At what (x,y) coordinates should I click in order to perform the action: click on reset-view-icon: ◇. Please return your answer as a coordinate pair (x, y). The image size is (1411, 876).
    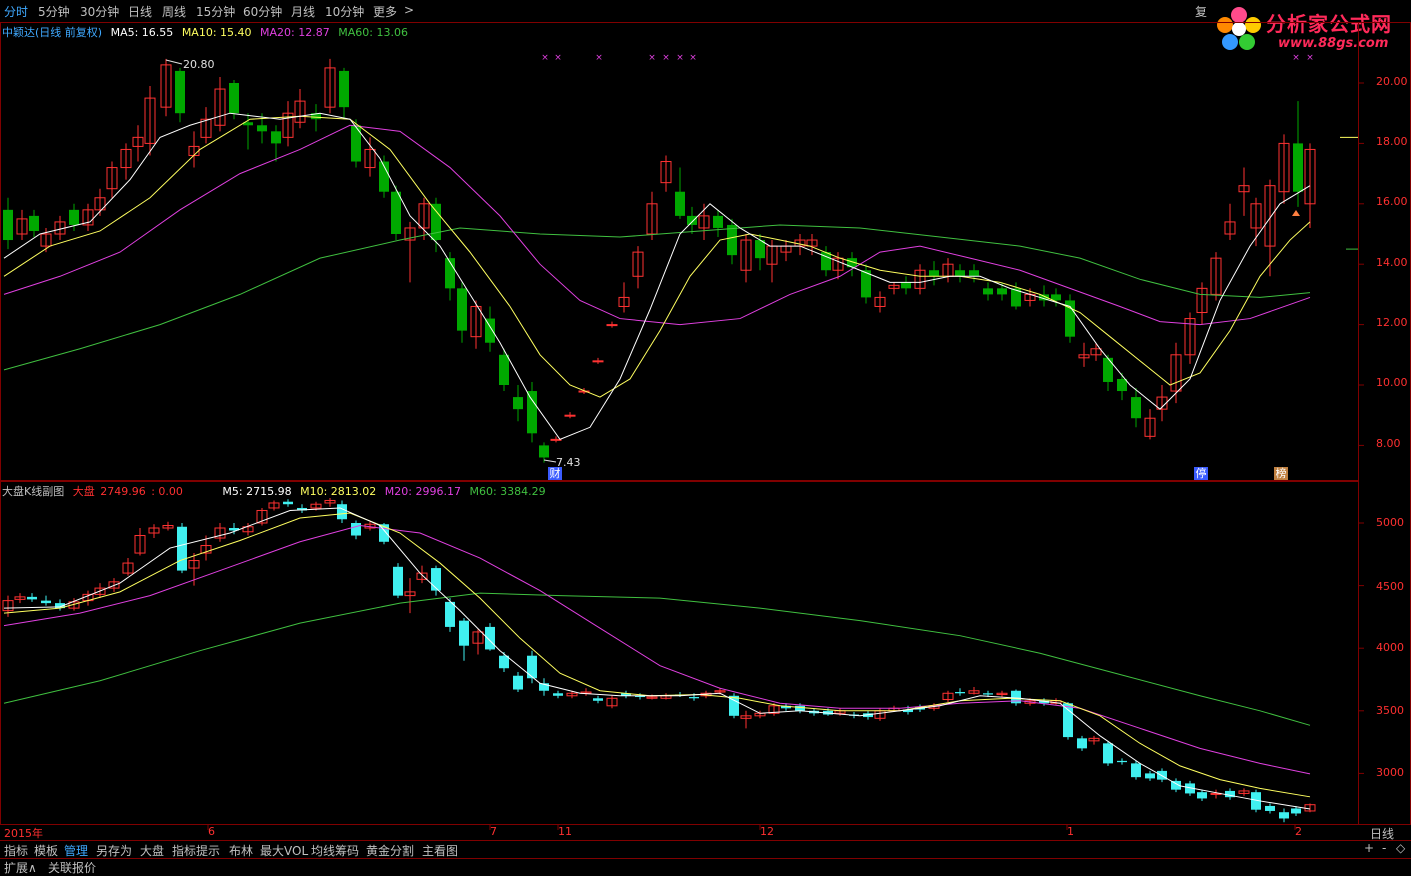
    Looking at the image, I should click on (1400, 848).